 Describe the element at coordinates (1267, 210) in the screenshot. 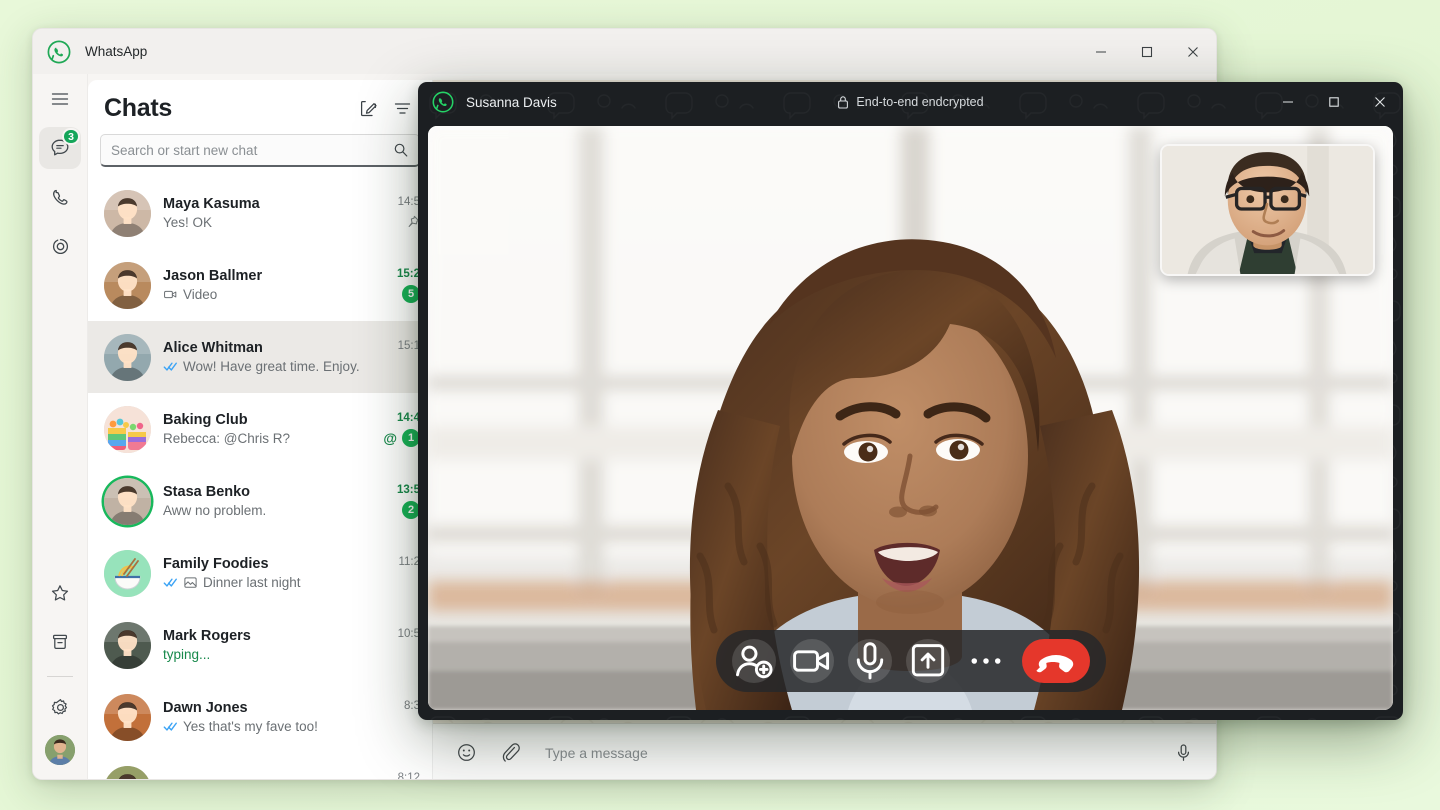

I see `self-video-pip` at that location.